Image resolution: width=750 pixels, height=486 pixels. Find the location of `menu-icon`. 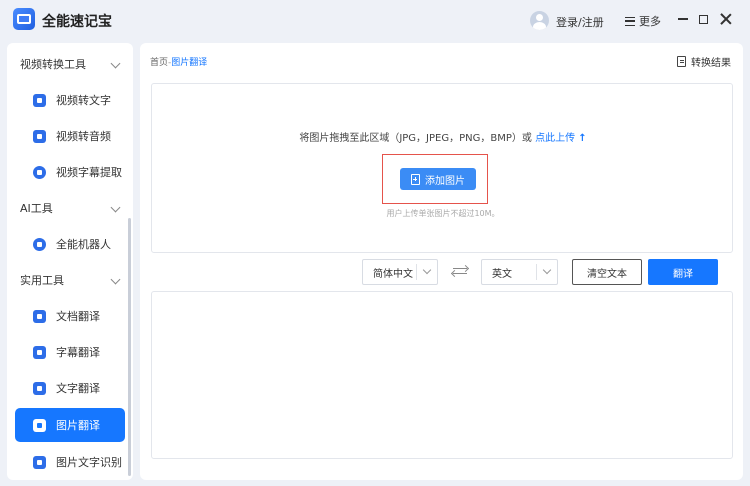

menu-icon is located at coordinates (630, 21).